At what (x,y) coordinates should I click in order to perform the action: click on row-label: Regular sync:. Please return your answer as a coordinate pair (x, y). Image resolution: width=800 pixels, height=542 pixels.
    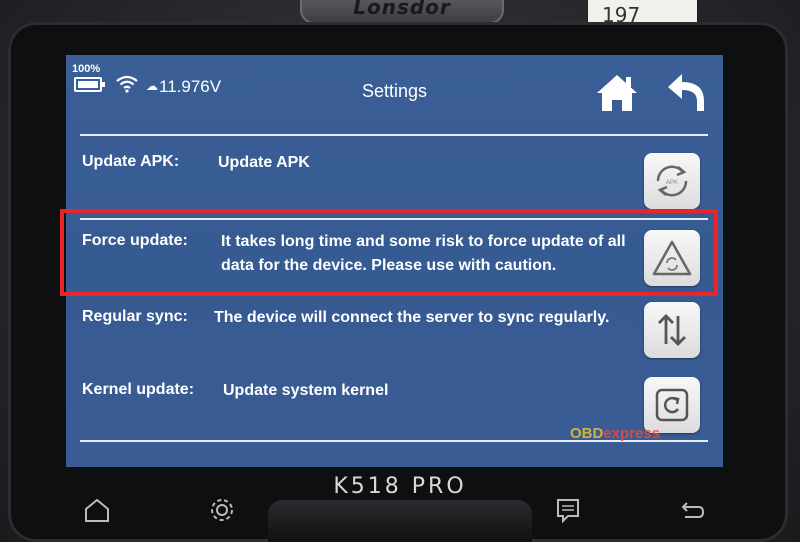
    Looking at the image, I should click on (135, 316).